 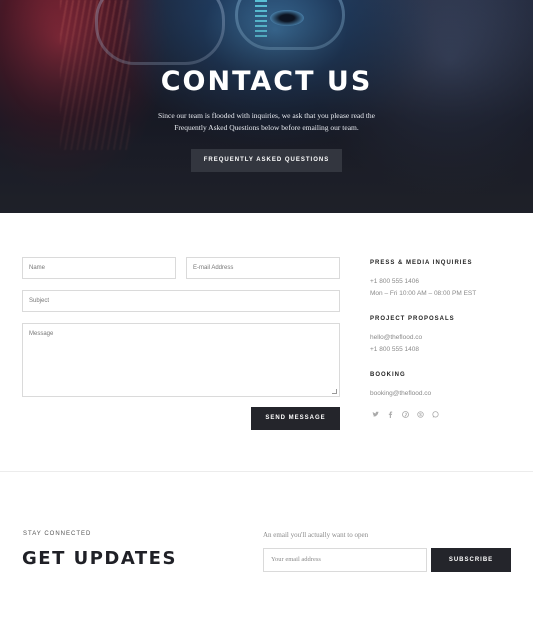 I want to click on name-placeholder: Name, so click(x=37, y=268).